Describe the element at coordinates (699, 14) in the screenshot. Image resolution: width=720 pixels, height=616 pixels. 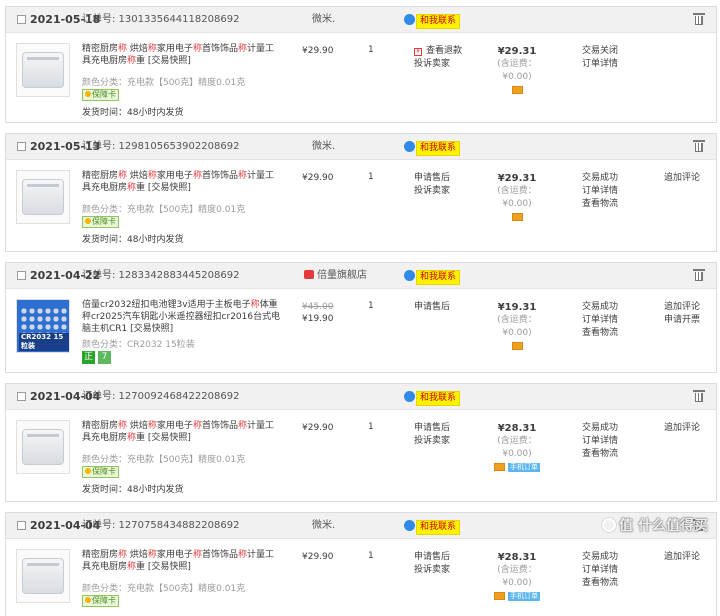
I see `trash-lid` at that location.